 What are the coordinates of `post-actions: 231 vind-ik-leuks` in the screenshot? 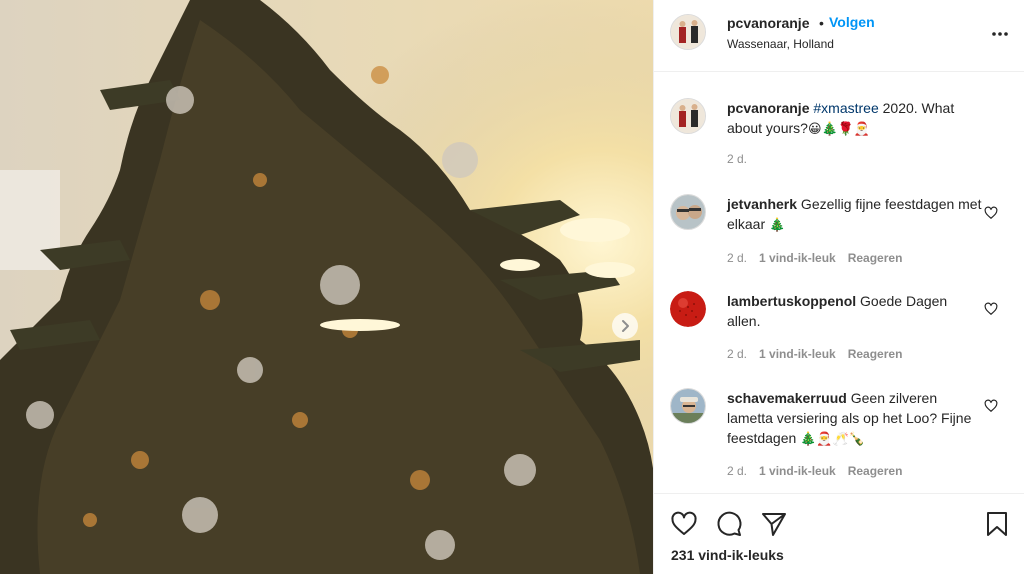 It's located at (839, 533).